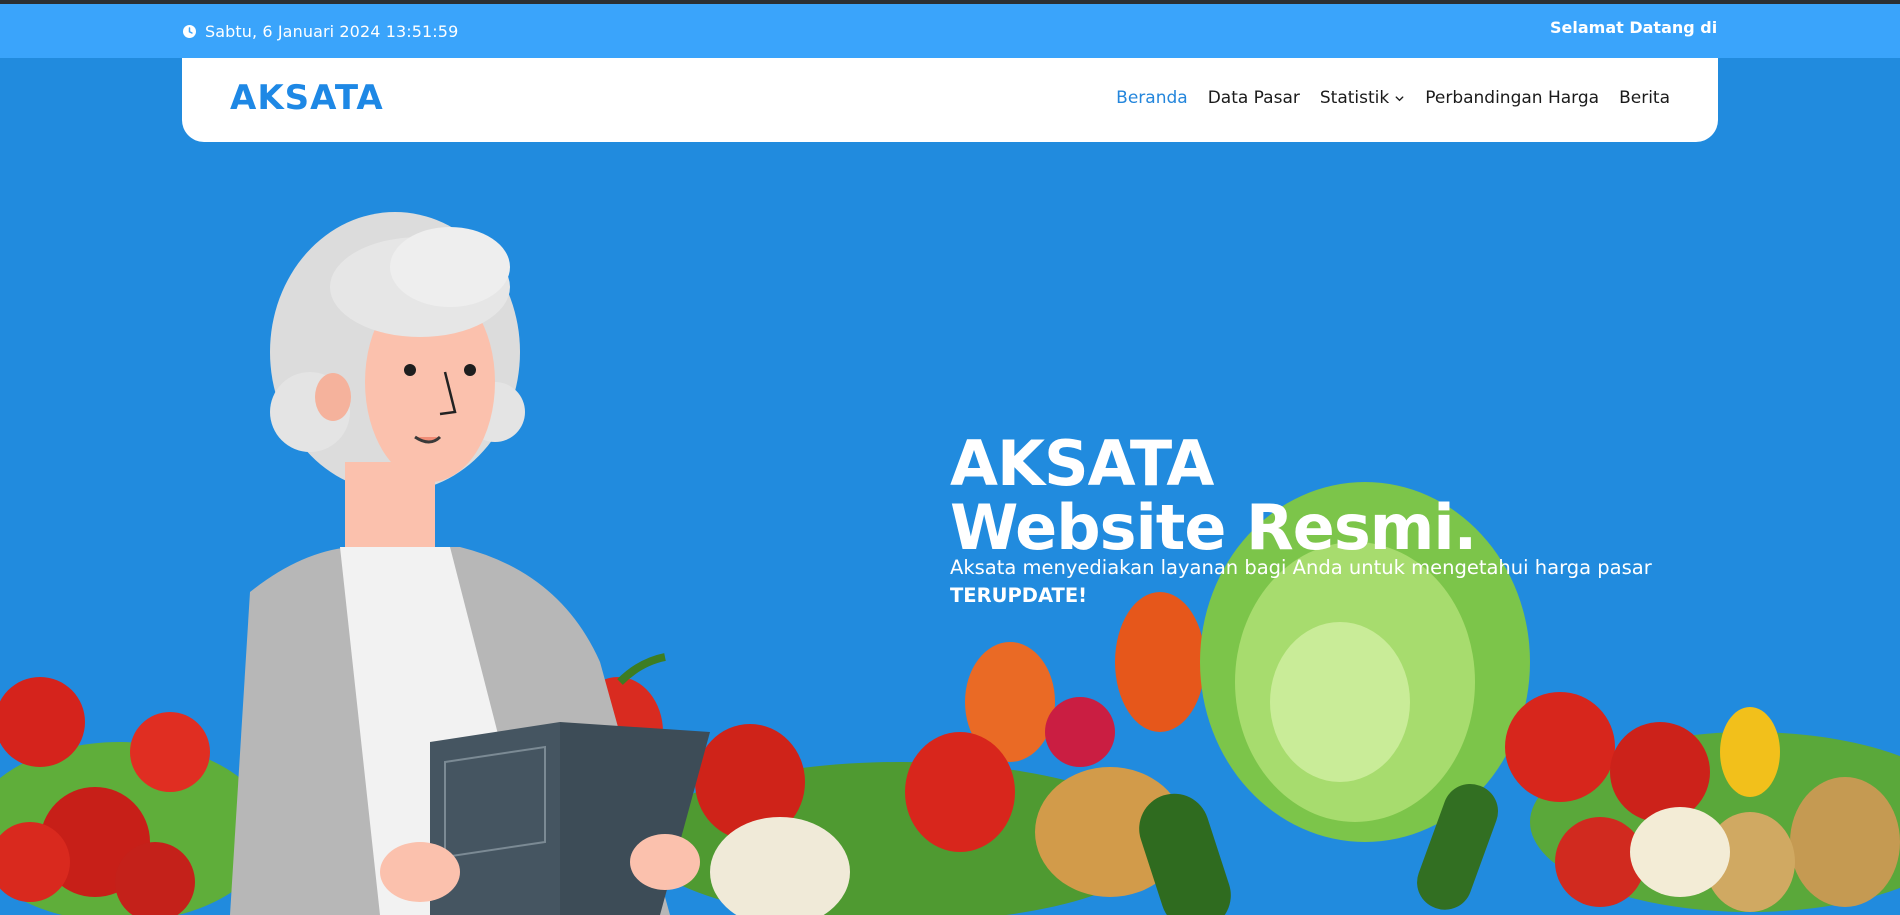  Describe the element at coordinates (1399, 98) in the screenshot. I see `chevron-down-icon` at that location.